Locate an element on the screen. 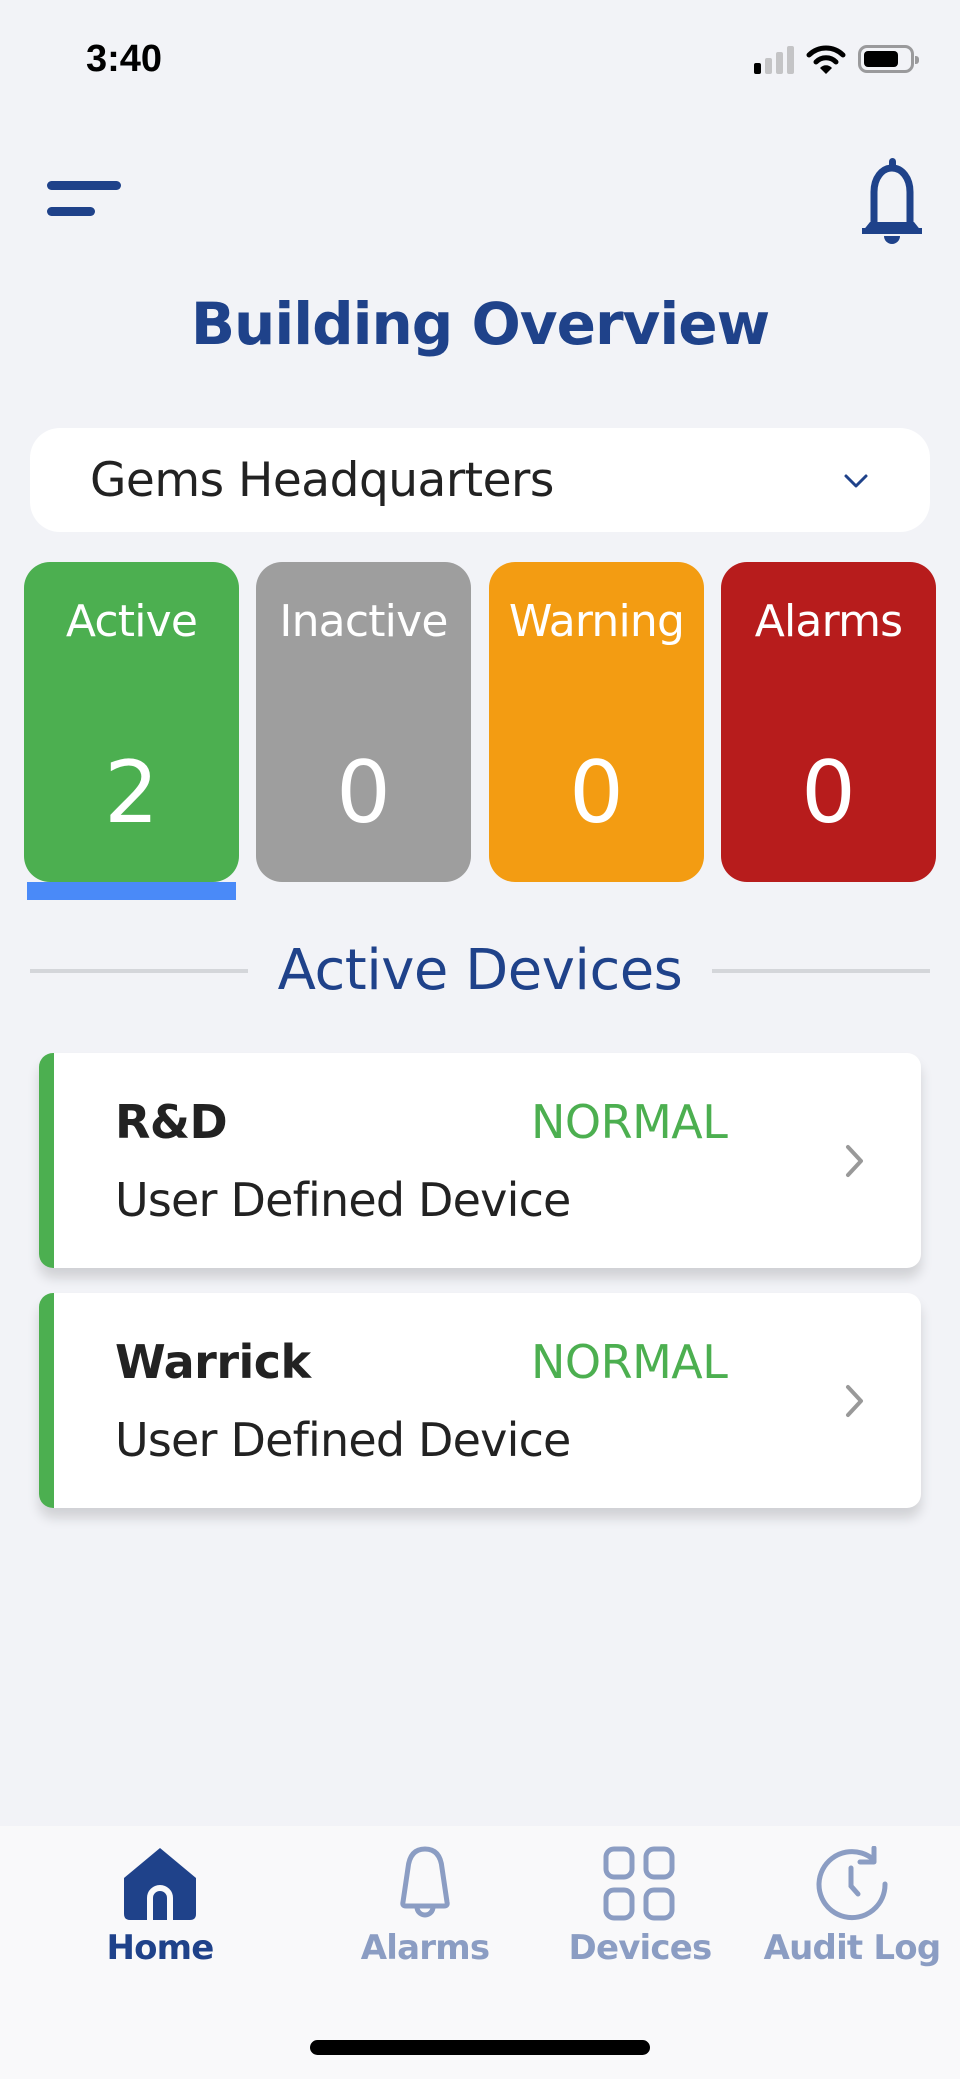 The height and width of the screenshot is (2079, 960). tile-active: Active 2 is located at coordinates (131, 722).